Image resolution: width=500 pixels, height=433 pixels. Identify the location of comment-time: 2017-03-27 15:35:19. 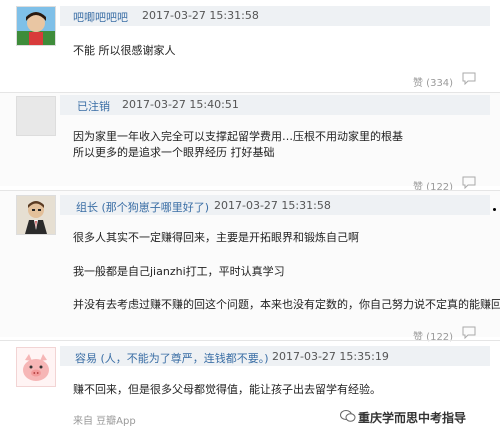
(330, 356).